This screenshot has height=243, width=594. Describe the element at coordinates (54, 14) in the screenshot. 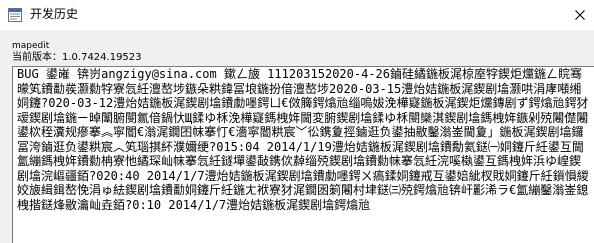

I see `window-title: 开发历史` at that location.